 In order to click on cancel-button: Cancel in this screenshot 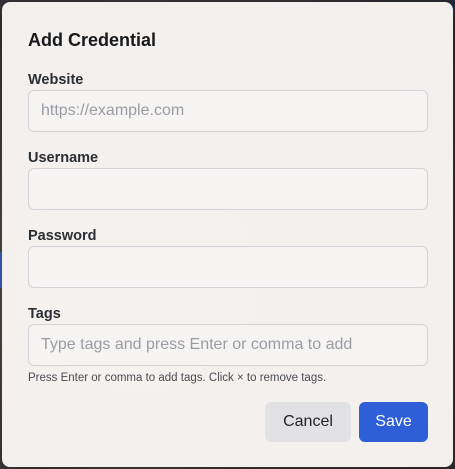, I will do `click(308, 422)`.